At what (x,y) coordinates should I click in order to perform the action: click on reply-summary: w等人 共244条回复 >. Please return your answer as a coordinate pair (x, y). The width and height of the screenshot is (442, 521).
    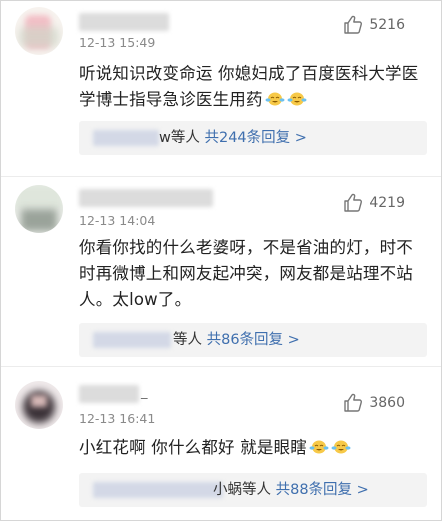
    Looking at the image, I should click on (253, 138).